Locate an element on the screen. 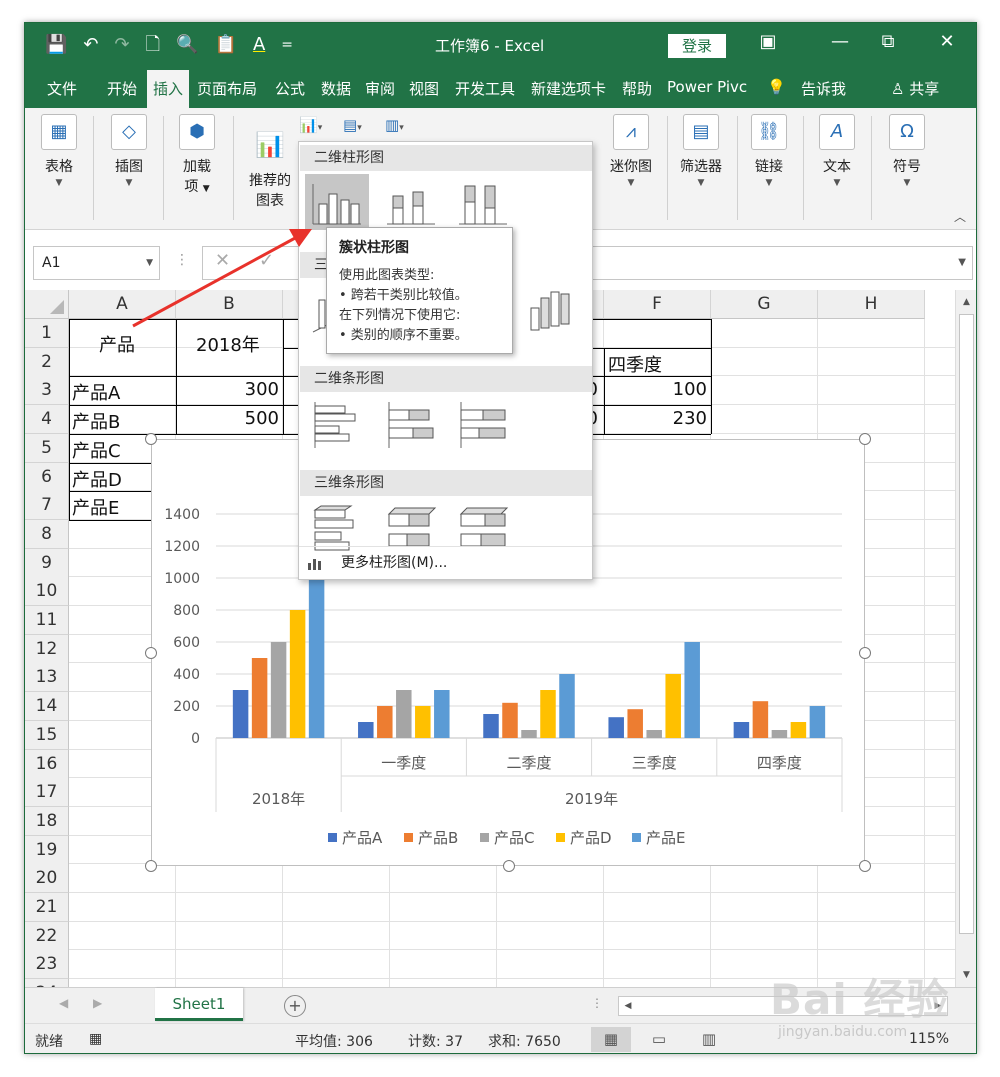 This screenshot has height=1077, width=1000. chevron-down-icon: ▼ is located at coordinates (962, 262).